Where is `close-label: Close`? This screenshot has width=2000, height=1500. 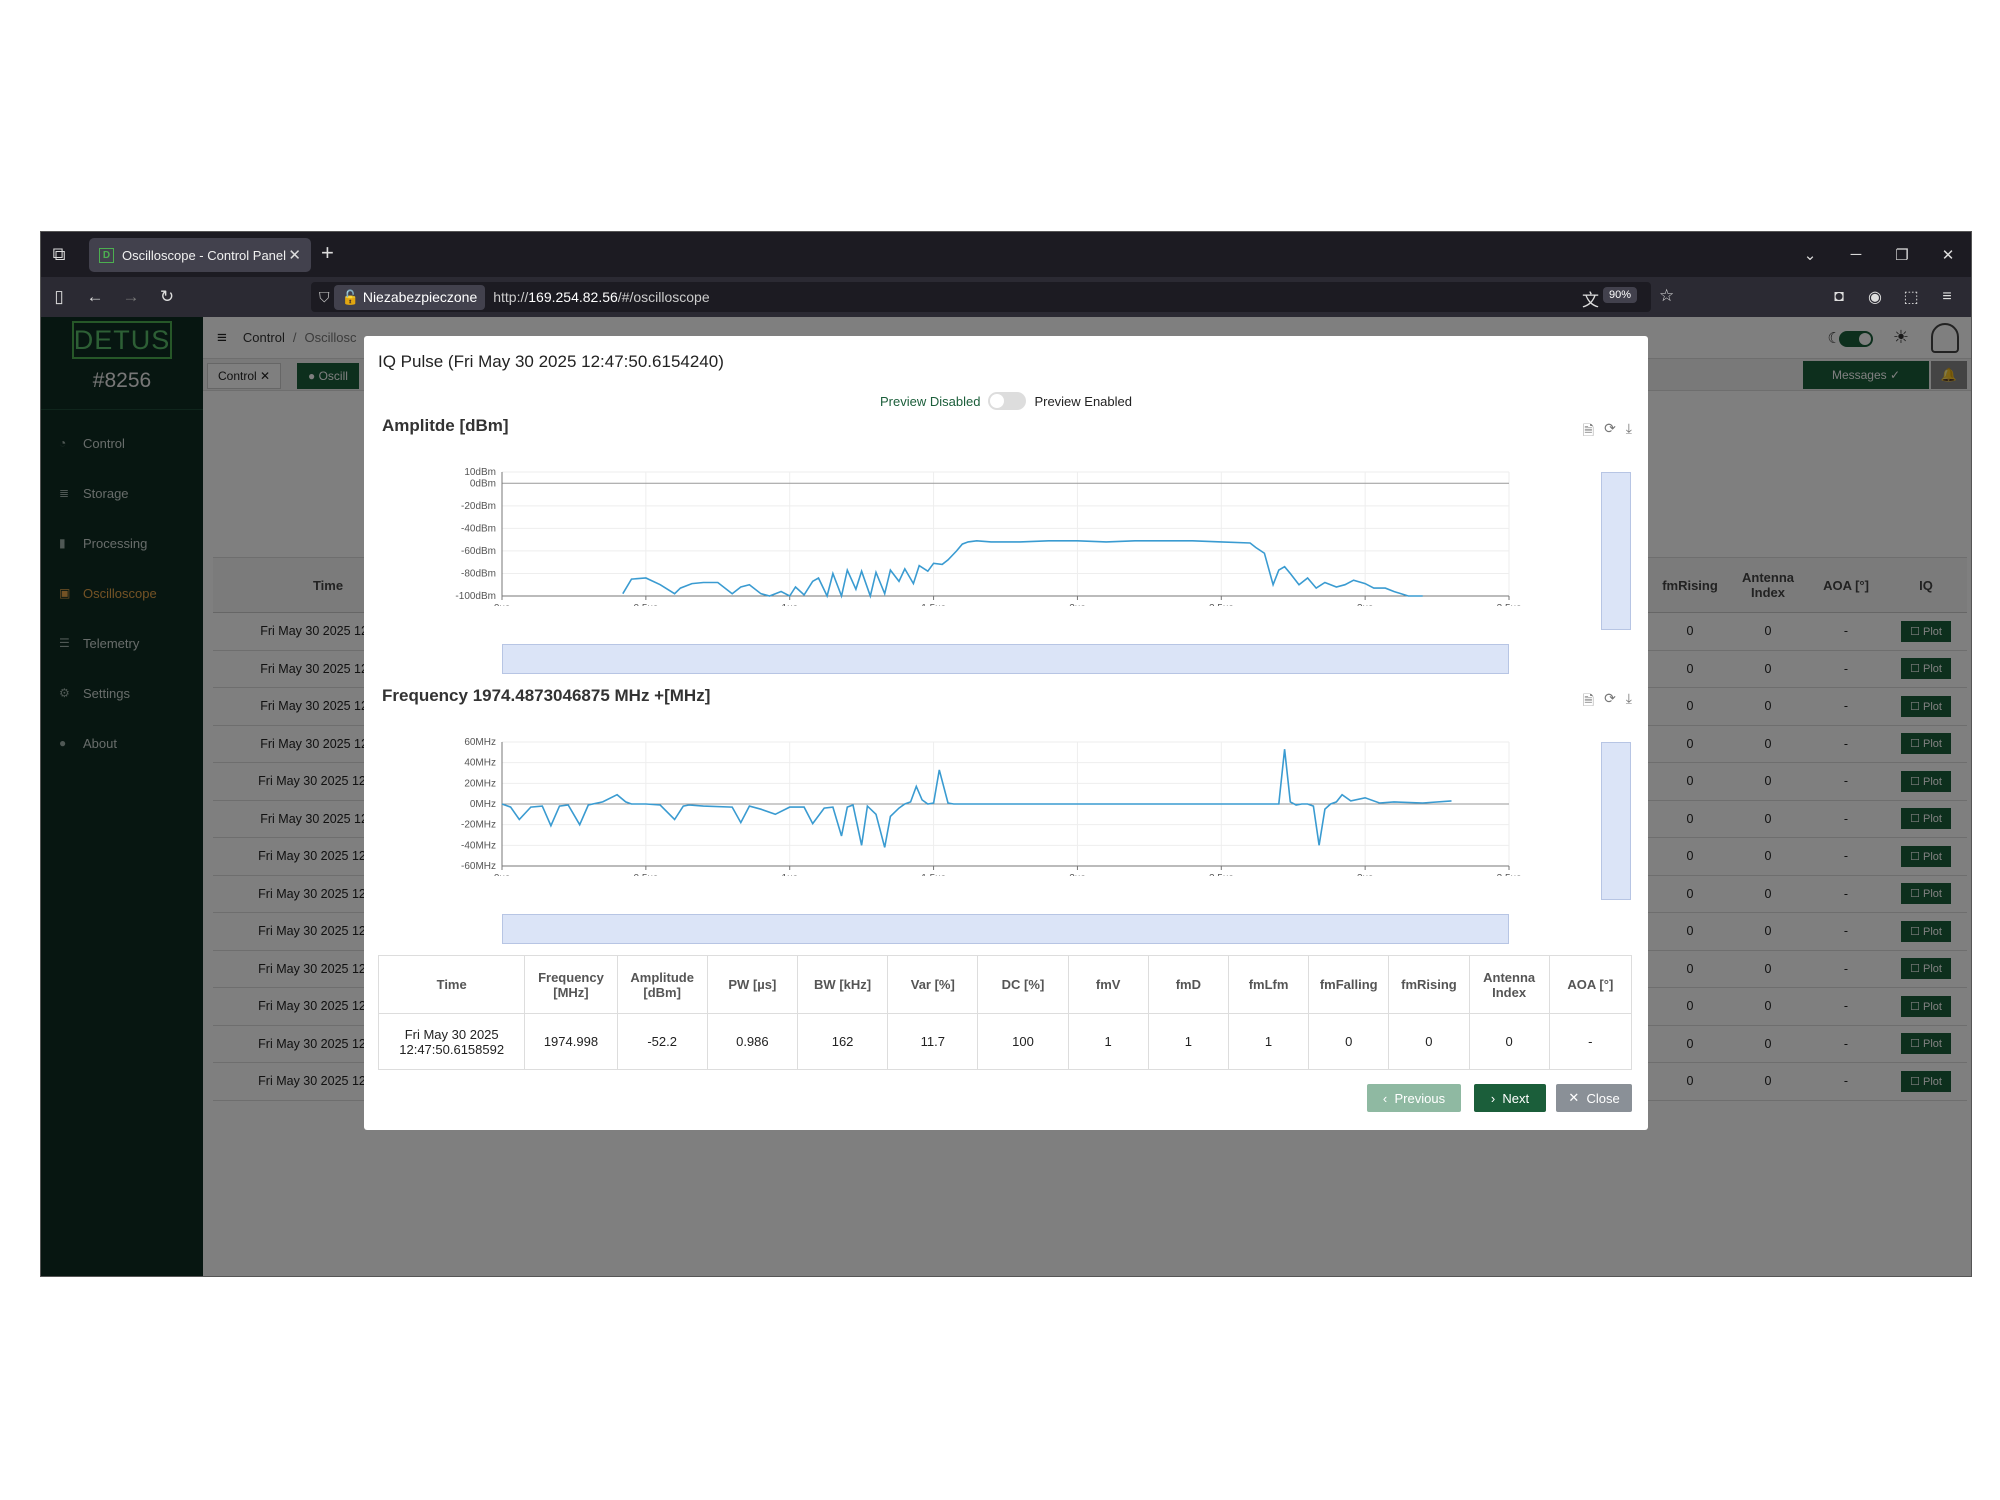 close-label: Close is located at coordinates (1603, 1098).